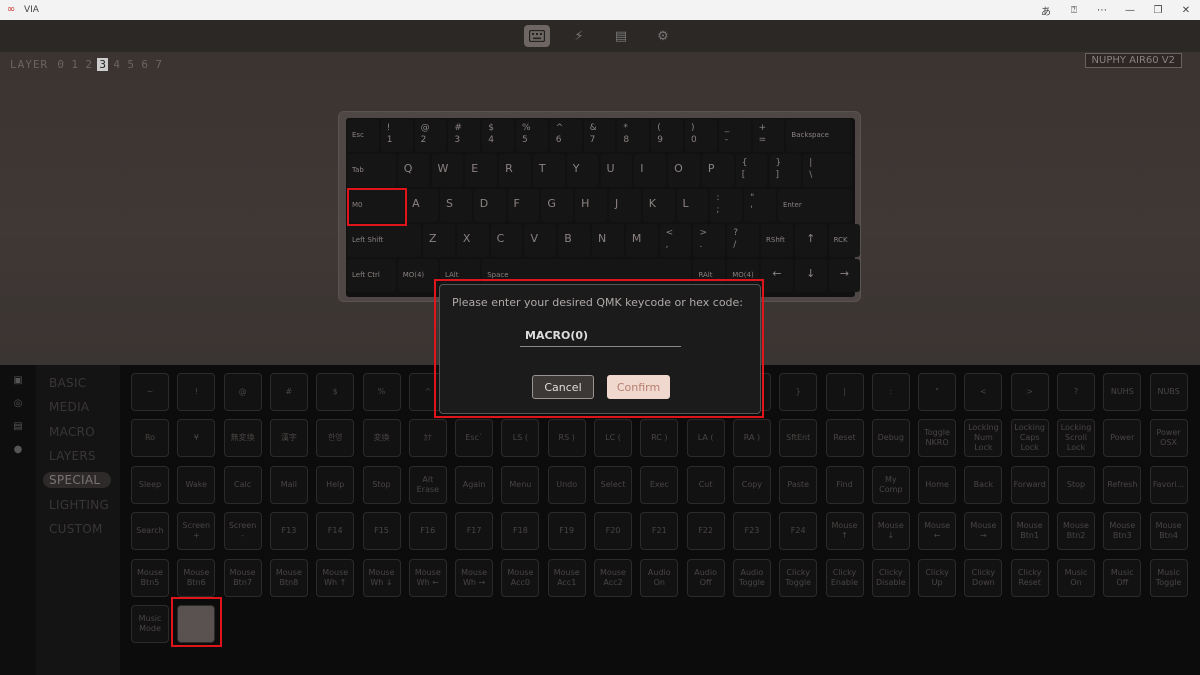 The width and height of the screenshot is (1200, 675). I want to click on keycode-0-5: %, so click(381, 392).